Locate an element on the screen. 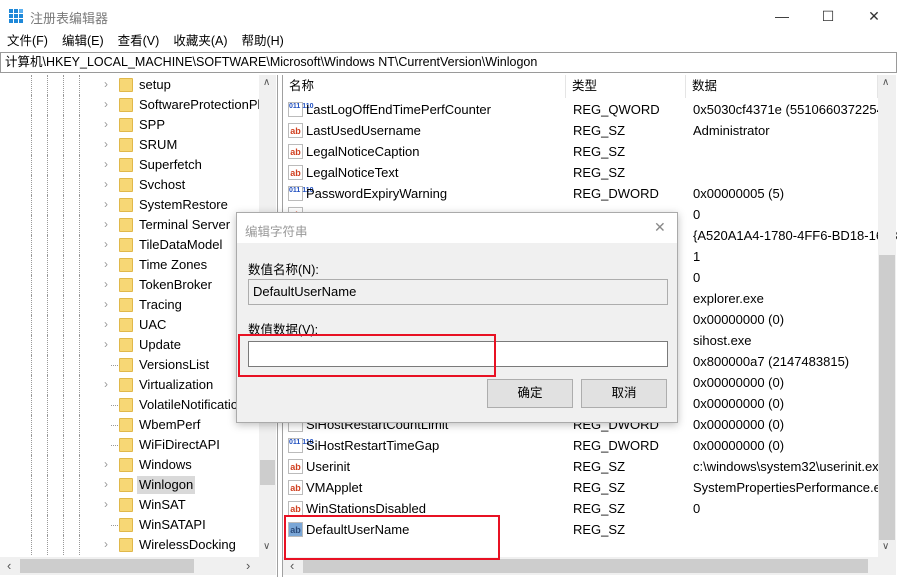 The height and width of the screenshot is (577, 897). tree-item-svchost: › Svchost is located at coordinates (129, 185).